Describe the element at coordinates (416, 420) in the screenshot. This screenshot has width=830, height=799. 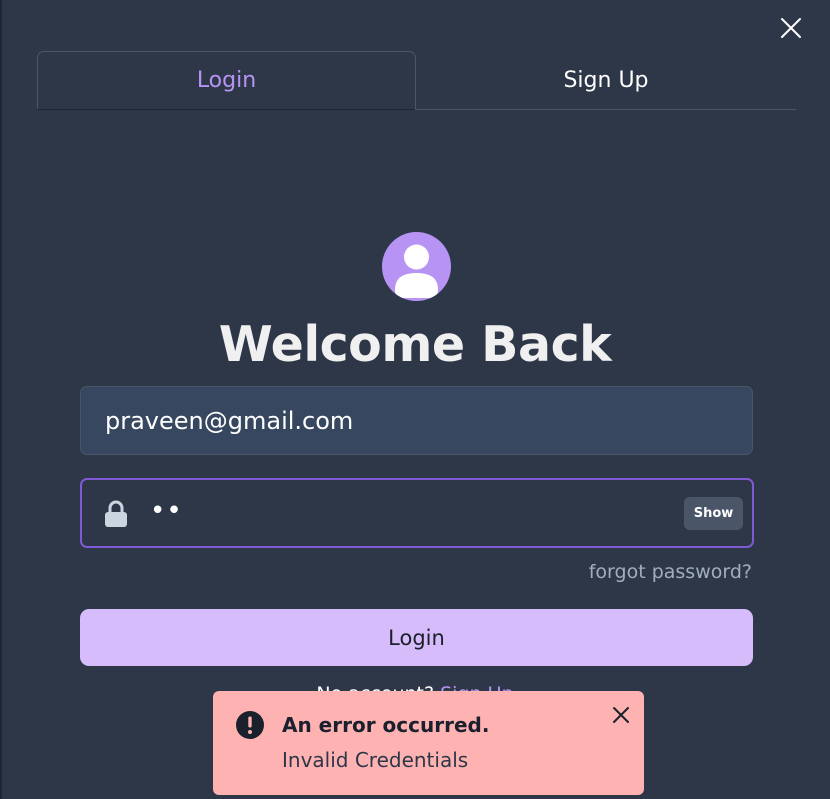
I see `email-field: praveen@gmail.com` at that location.